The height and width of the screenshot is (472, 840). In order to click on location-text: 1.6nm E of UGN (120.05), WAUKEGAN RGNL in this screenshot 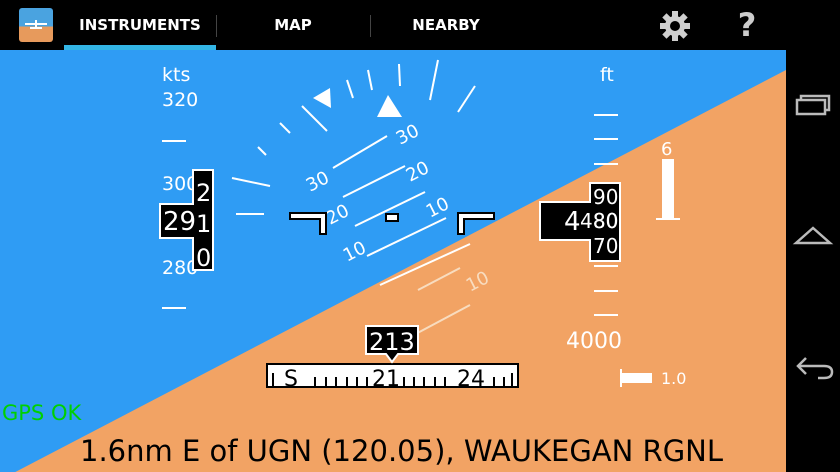, I will do `click(402, 451)`.